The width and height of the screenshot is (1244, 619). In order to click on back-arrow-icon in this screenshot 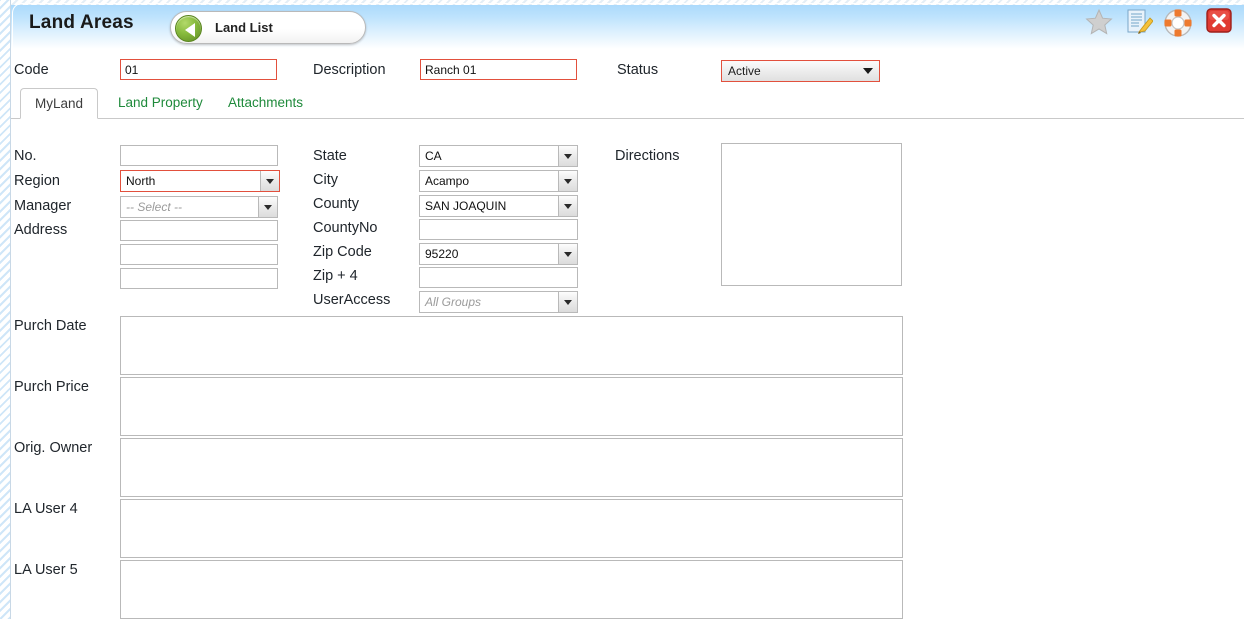, I will do `click(188, 28)`.